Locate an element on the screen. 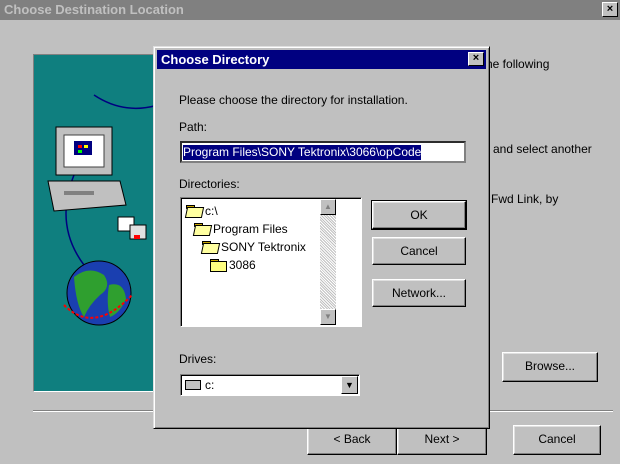 The image size is (620, 464). list-item: c:\ is located at coordinates (202, 211).